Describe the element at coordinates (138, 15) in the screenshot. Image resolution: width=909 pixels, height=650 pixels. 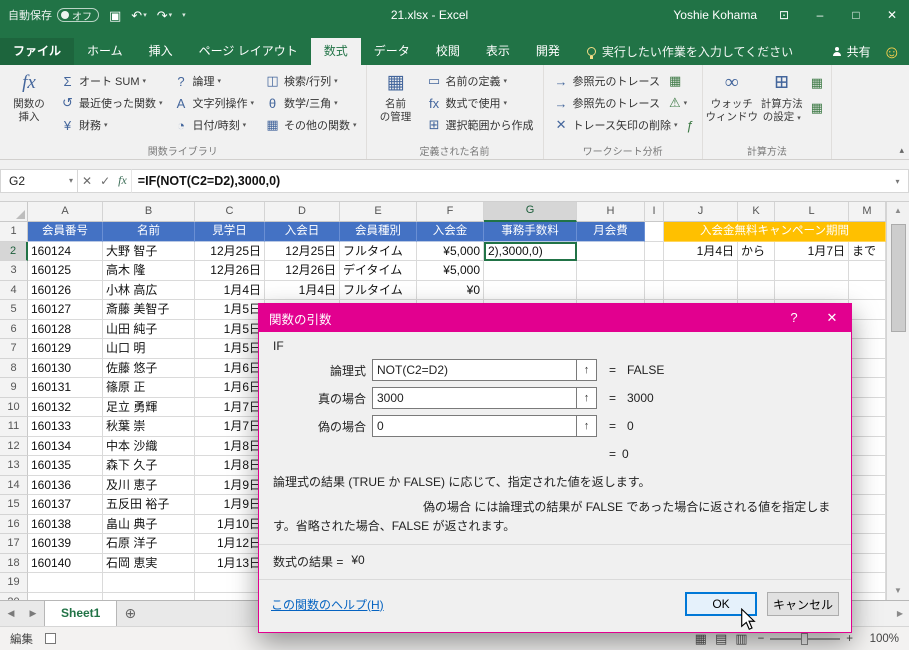
I see `undo-button: ↶ ▾` at that location.